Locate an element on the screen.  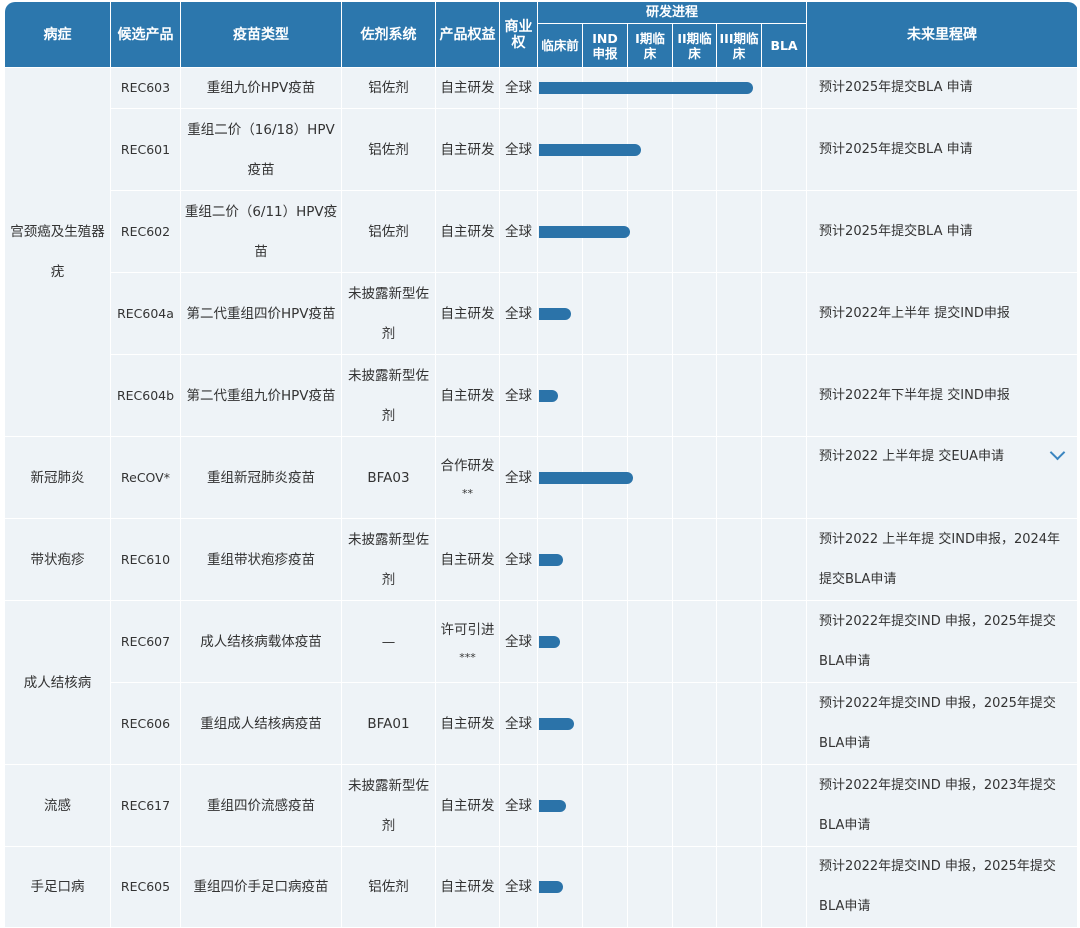
rights-footnote: *** is located at coordinates (467, 657).